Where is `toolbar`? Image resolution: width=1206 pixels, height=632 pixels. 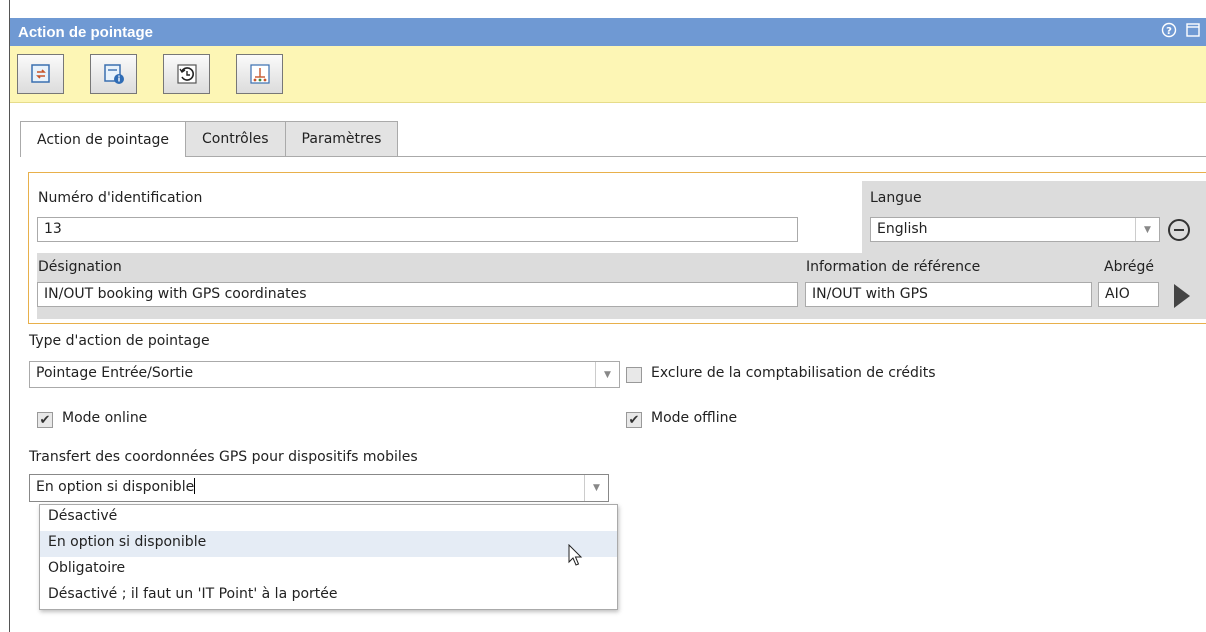 toolbar is located at coordinates (608, 74).